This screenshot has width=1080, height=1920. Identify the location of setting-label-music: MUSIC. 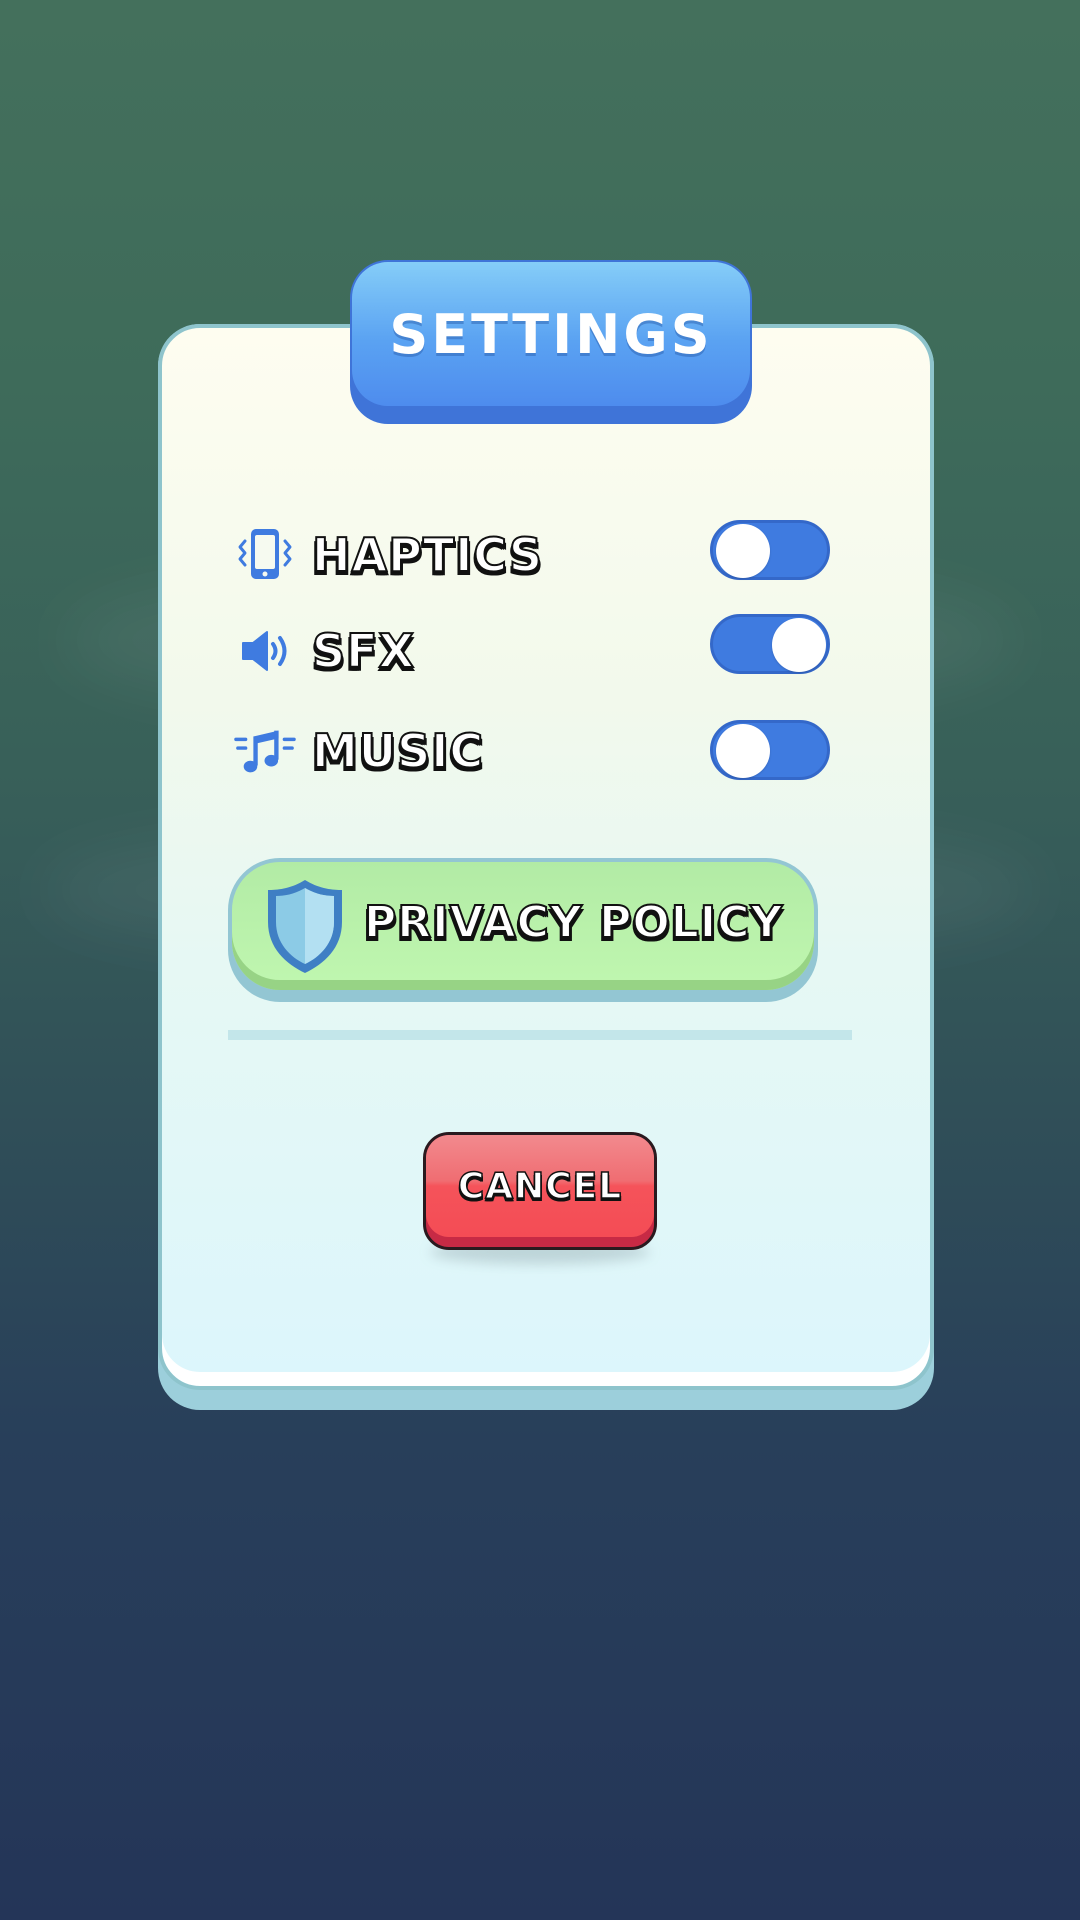
(398, 751).